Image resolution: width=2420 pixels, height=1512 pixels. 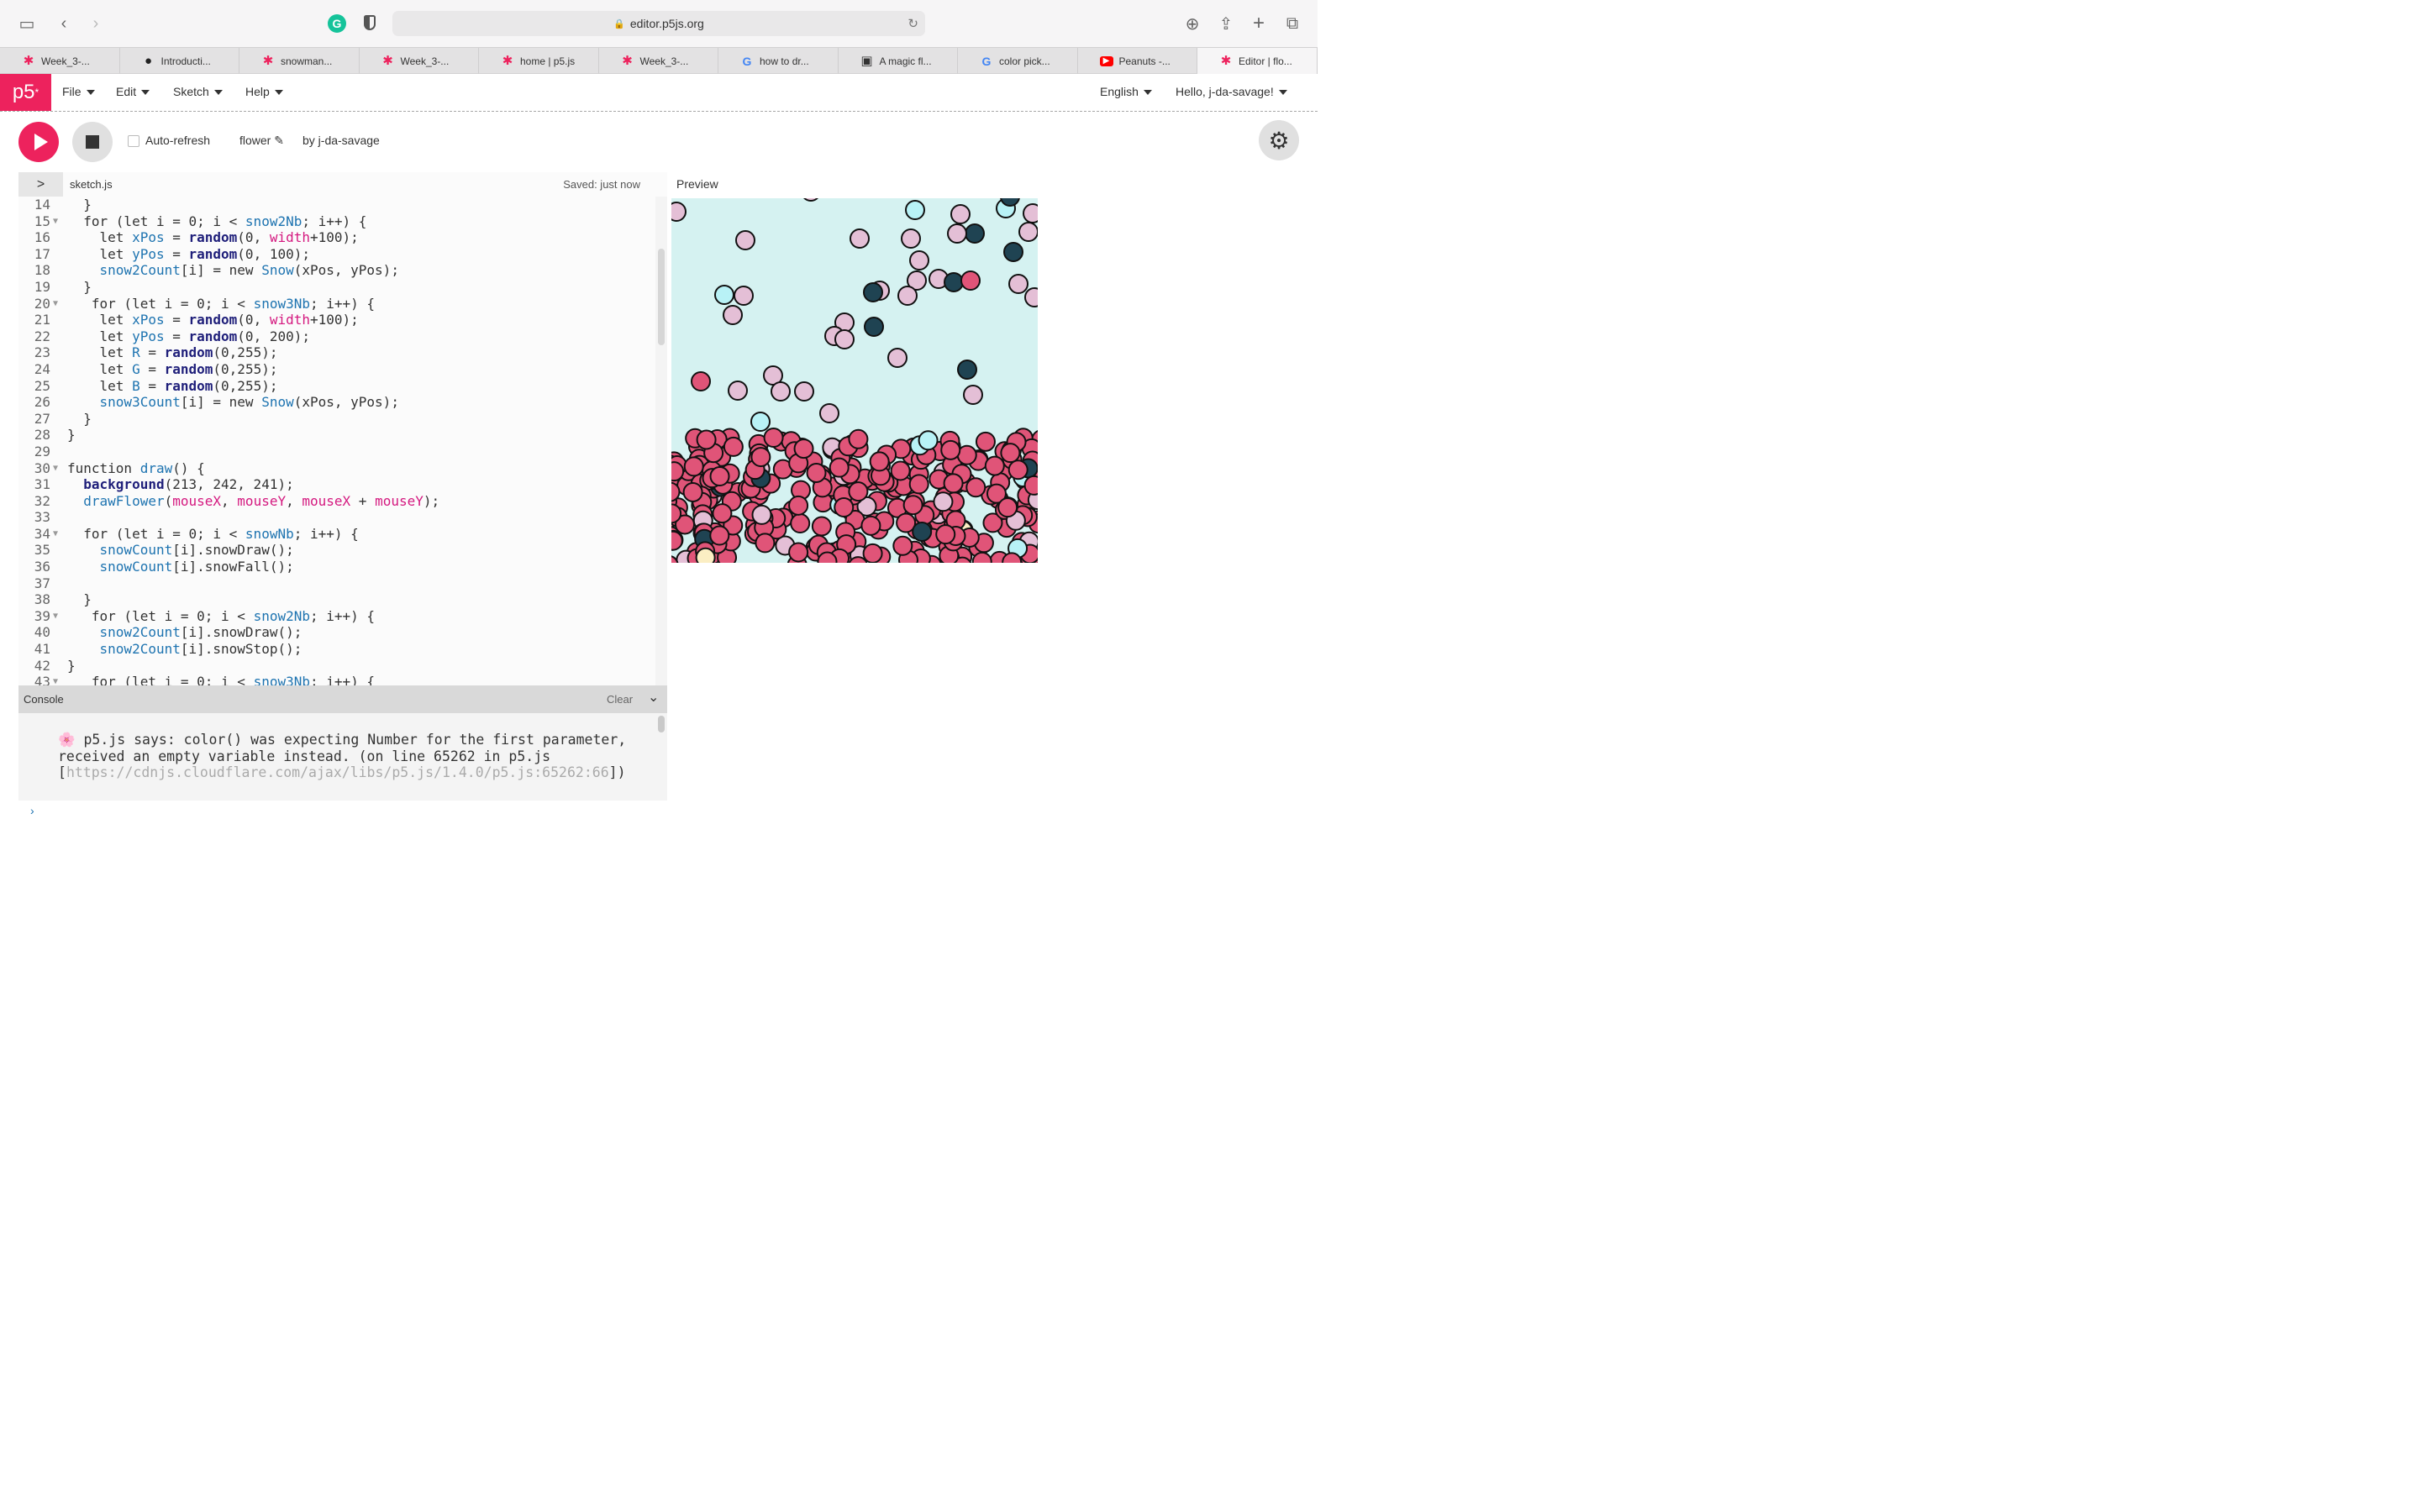 What do you see at coordinates (341, 140) in the screenshot?
I see `sketch-owner: by j-da-savage` at bounding box center [341, 140].